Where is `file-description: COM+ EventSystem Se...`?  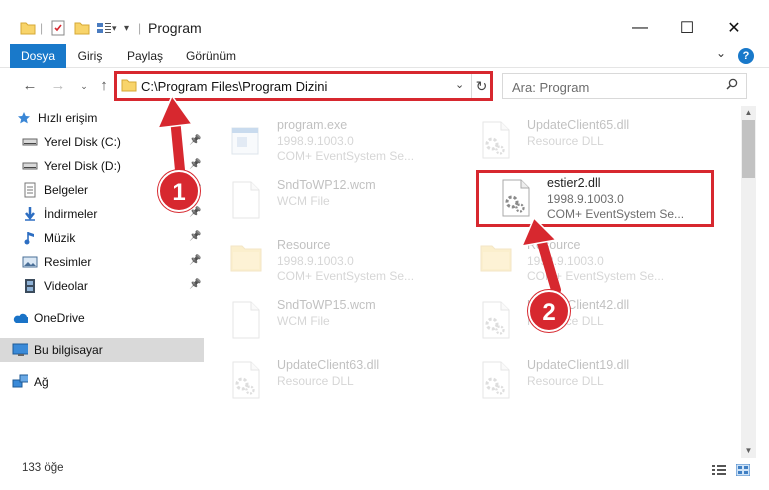
file-description: COM+ EventSystem Se... is located at coordinates (616, 214).